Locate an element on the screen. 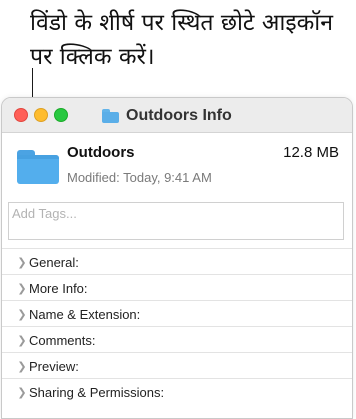 This screenshot has height=419, width=356. window-title-text: Outdoors Info is located at coordinates (179, 115).